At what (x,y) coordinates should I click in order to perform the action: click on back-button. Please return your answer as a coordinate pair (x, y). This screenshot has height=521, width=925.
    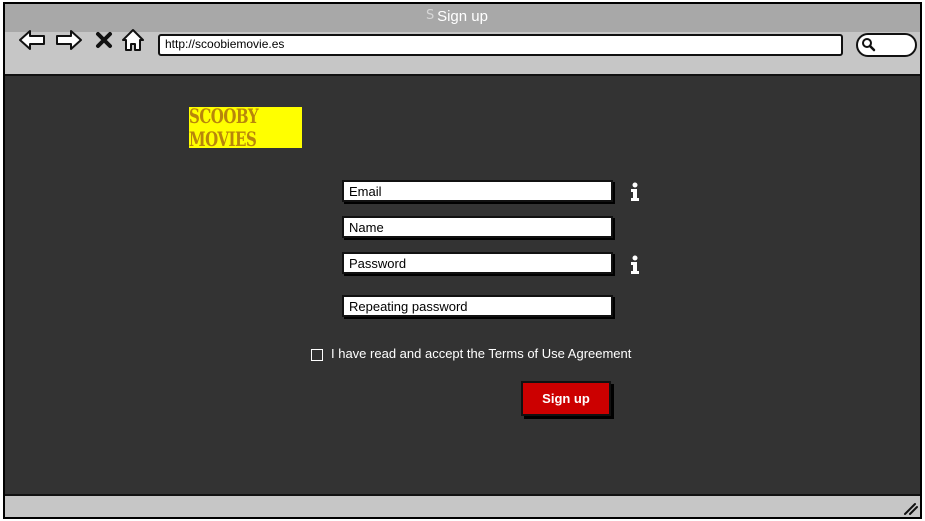
    Looking at the image, I should click on (32, 40).